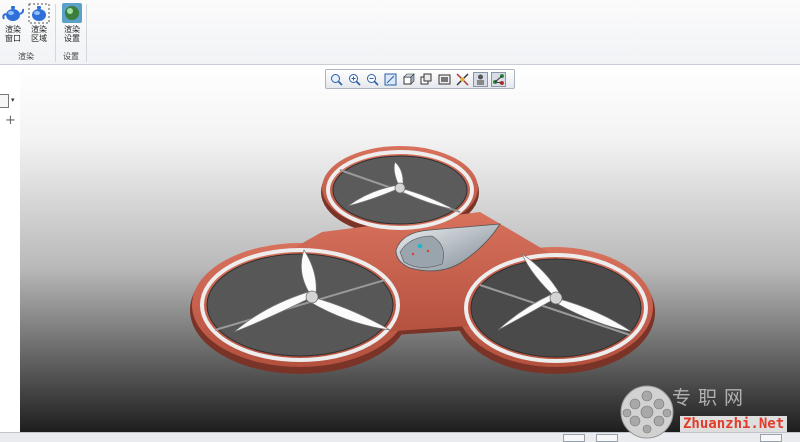  I want to click on render-settings-button: 渲染设置, so click(72, 26).